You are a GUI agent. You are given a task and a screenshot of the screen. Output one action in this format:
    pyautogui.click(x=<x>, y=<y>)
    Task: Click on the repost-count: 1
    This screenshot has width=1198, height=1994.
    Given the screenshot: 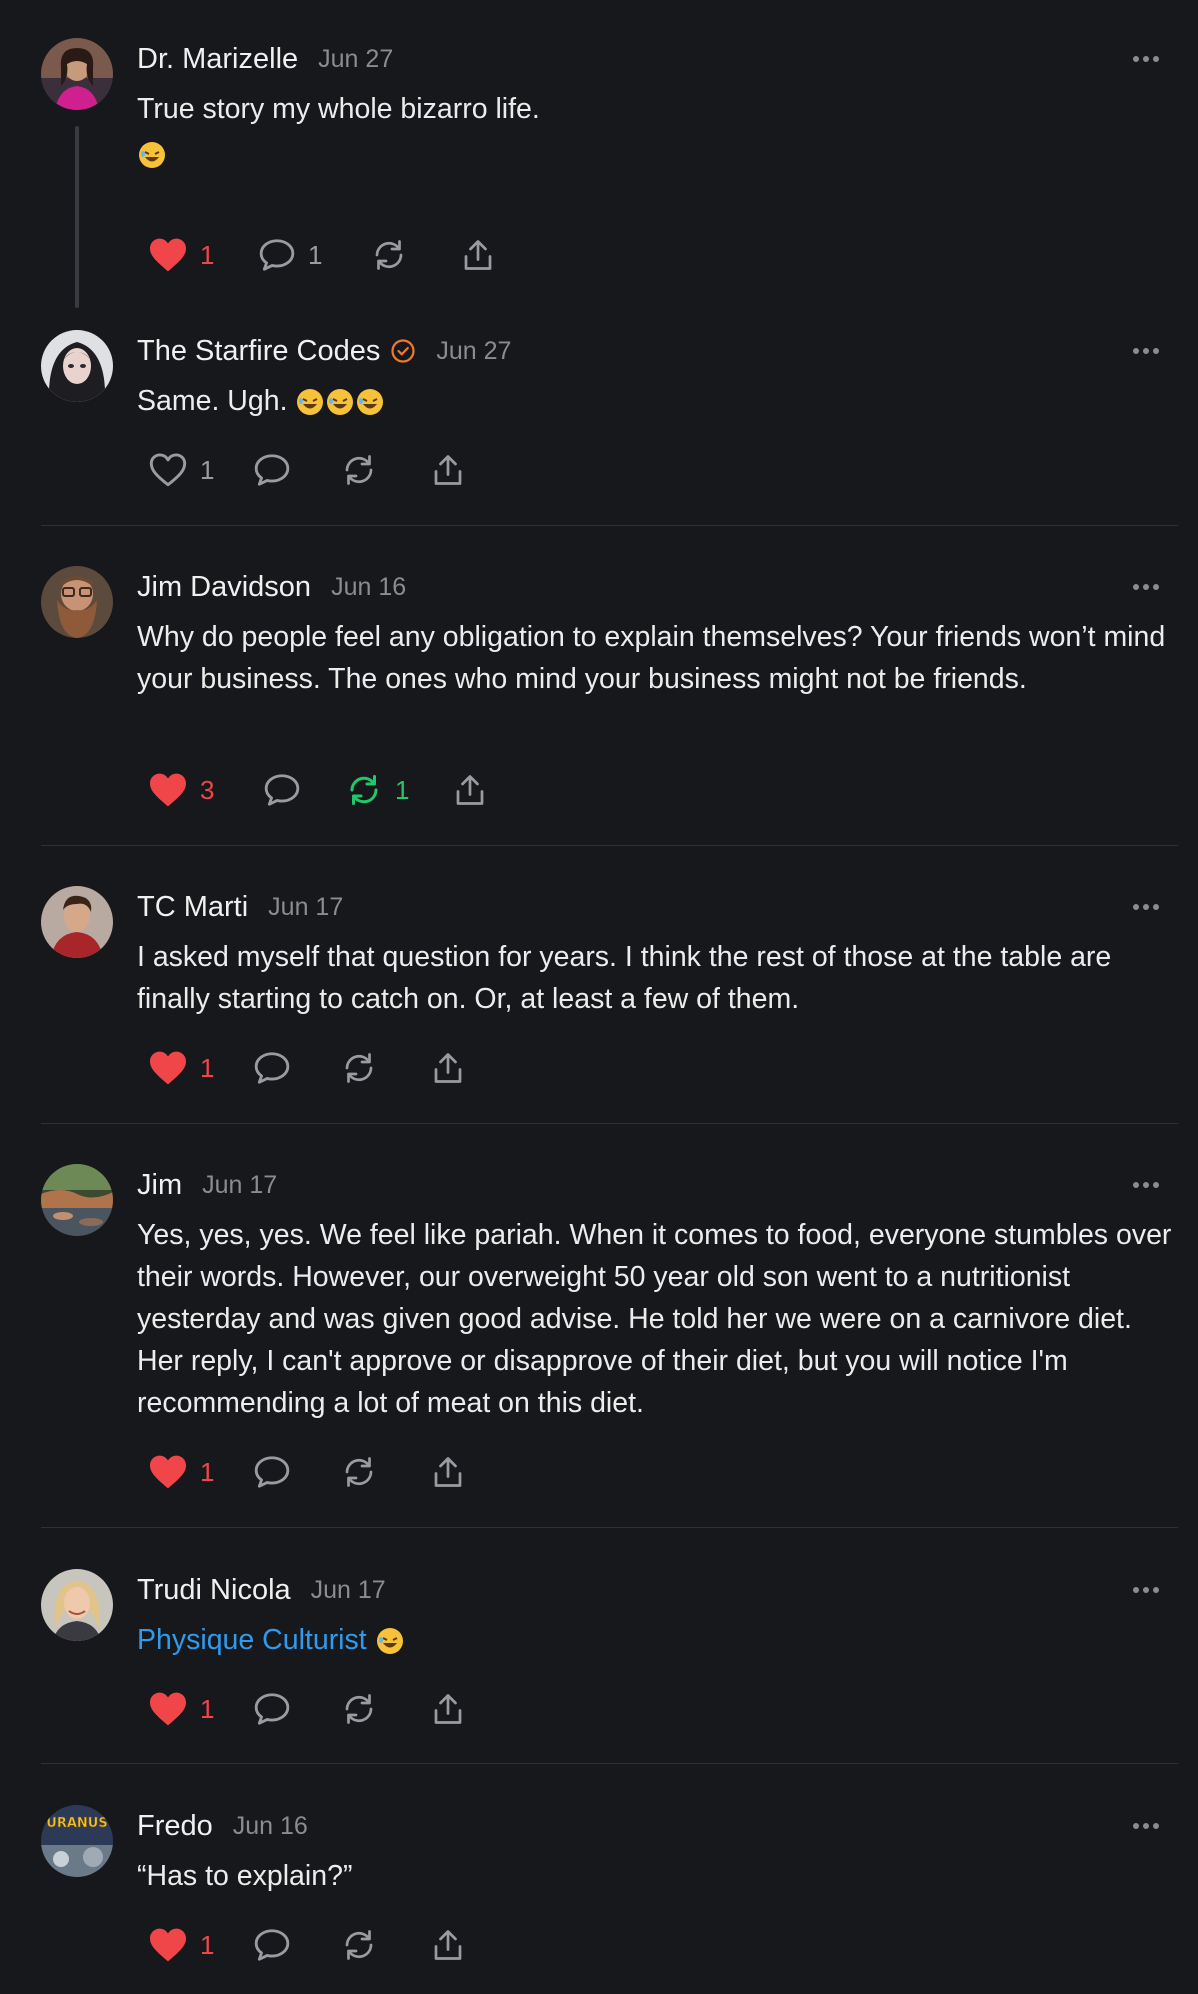 What is the action you would take?
    pyautogui.click(x=402, y=789)
    